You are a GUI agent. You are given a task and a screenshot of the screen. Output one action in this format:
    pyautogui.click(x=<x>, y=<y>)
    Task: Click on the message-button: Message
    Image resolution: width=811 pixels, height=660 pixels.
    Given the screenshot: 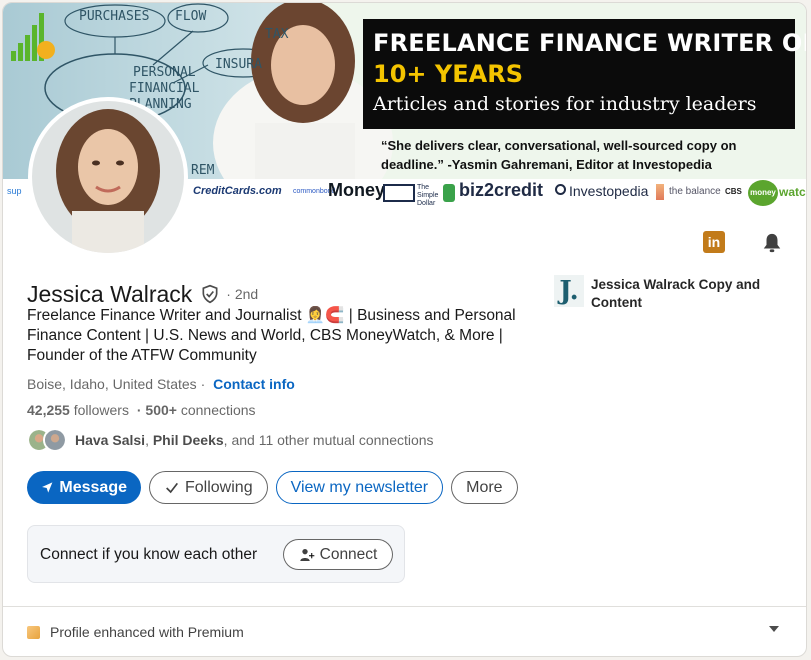 What is the action you would take?
    pyautogui.click(x=84, y=487)
    